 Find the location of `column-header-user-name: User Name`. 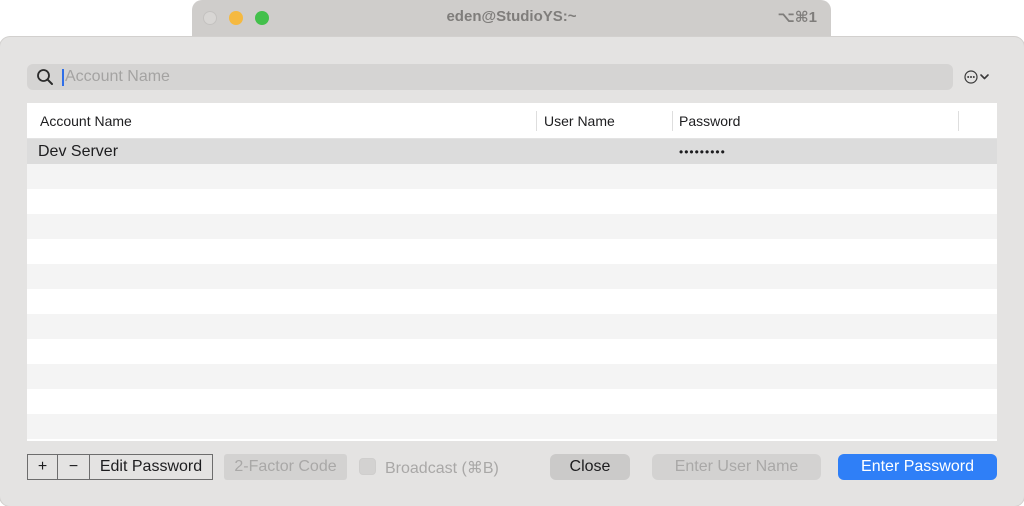

column-header-user-name: User Name is located at coordinates (579, 121).